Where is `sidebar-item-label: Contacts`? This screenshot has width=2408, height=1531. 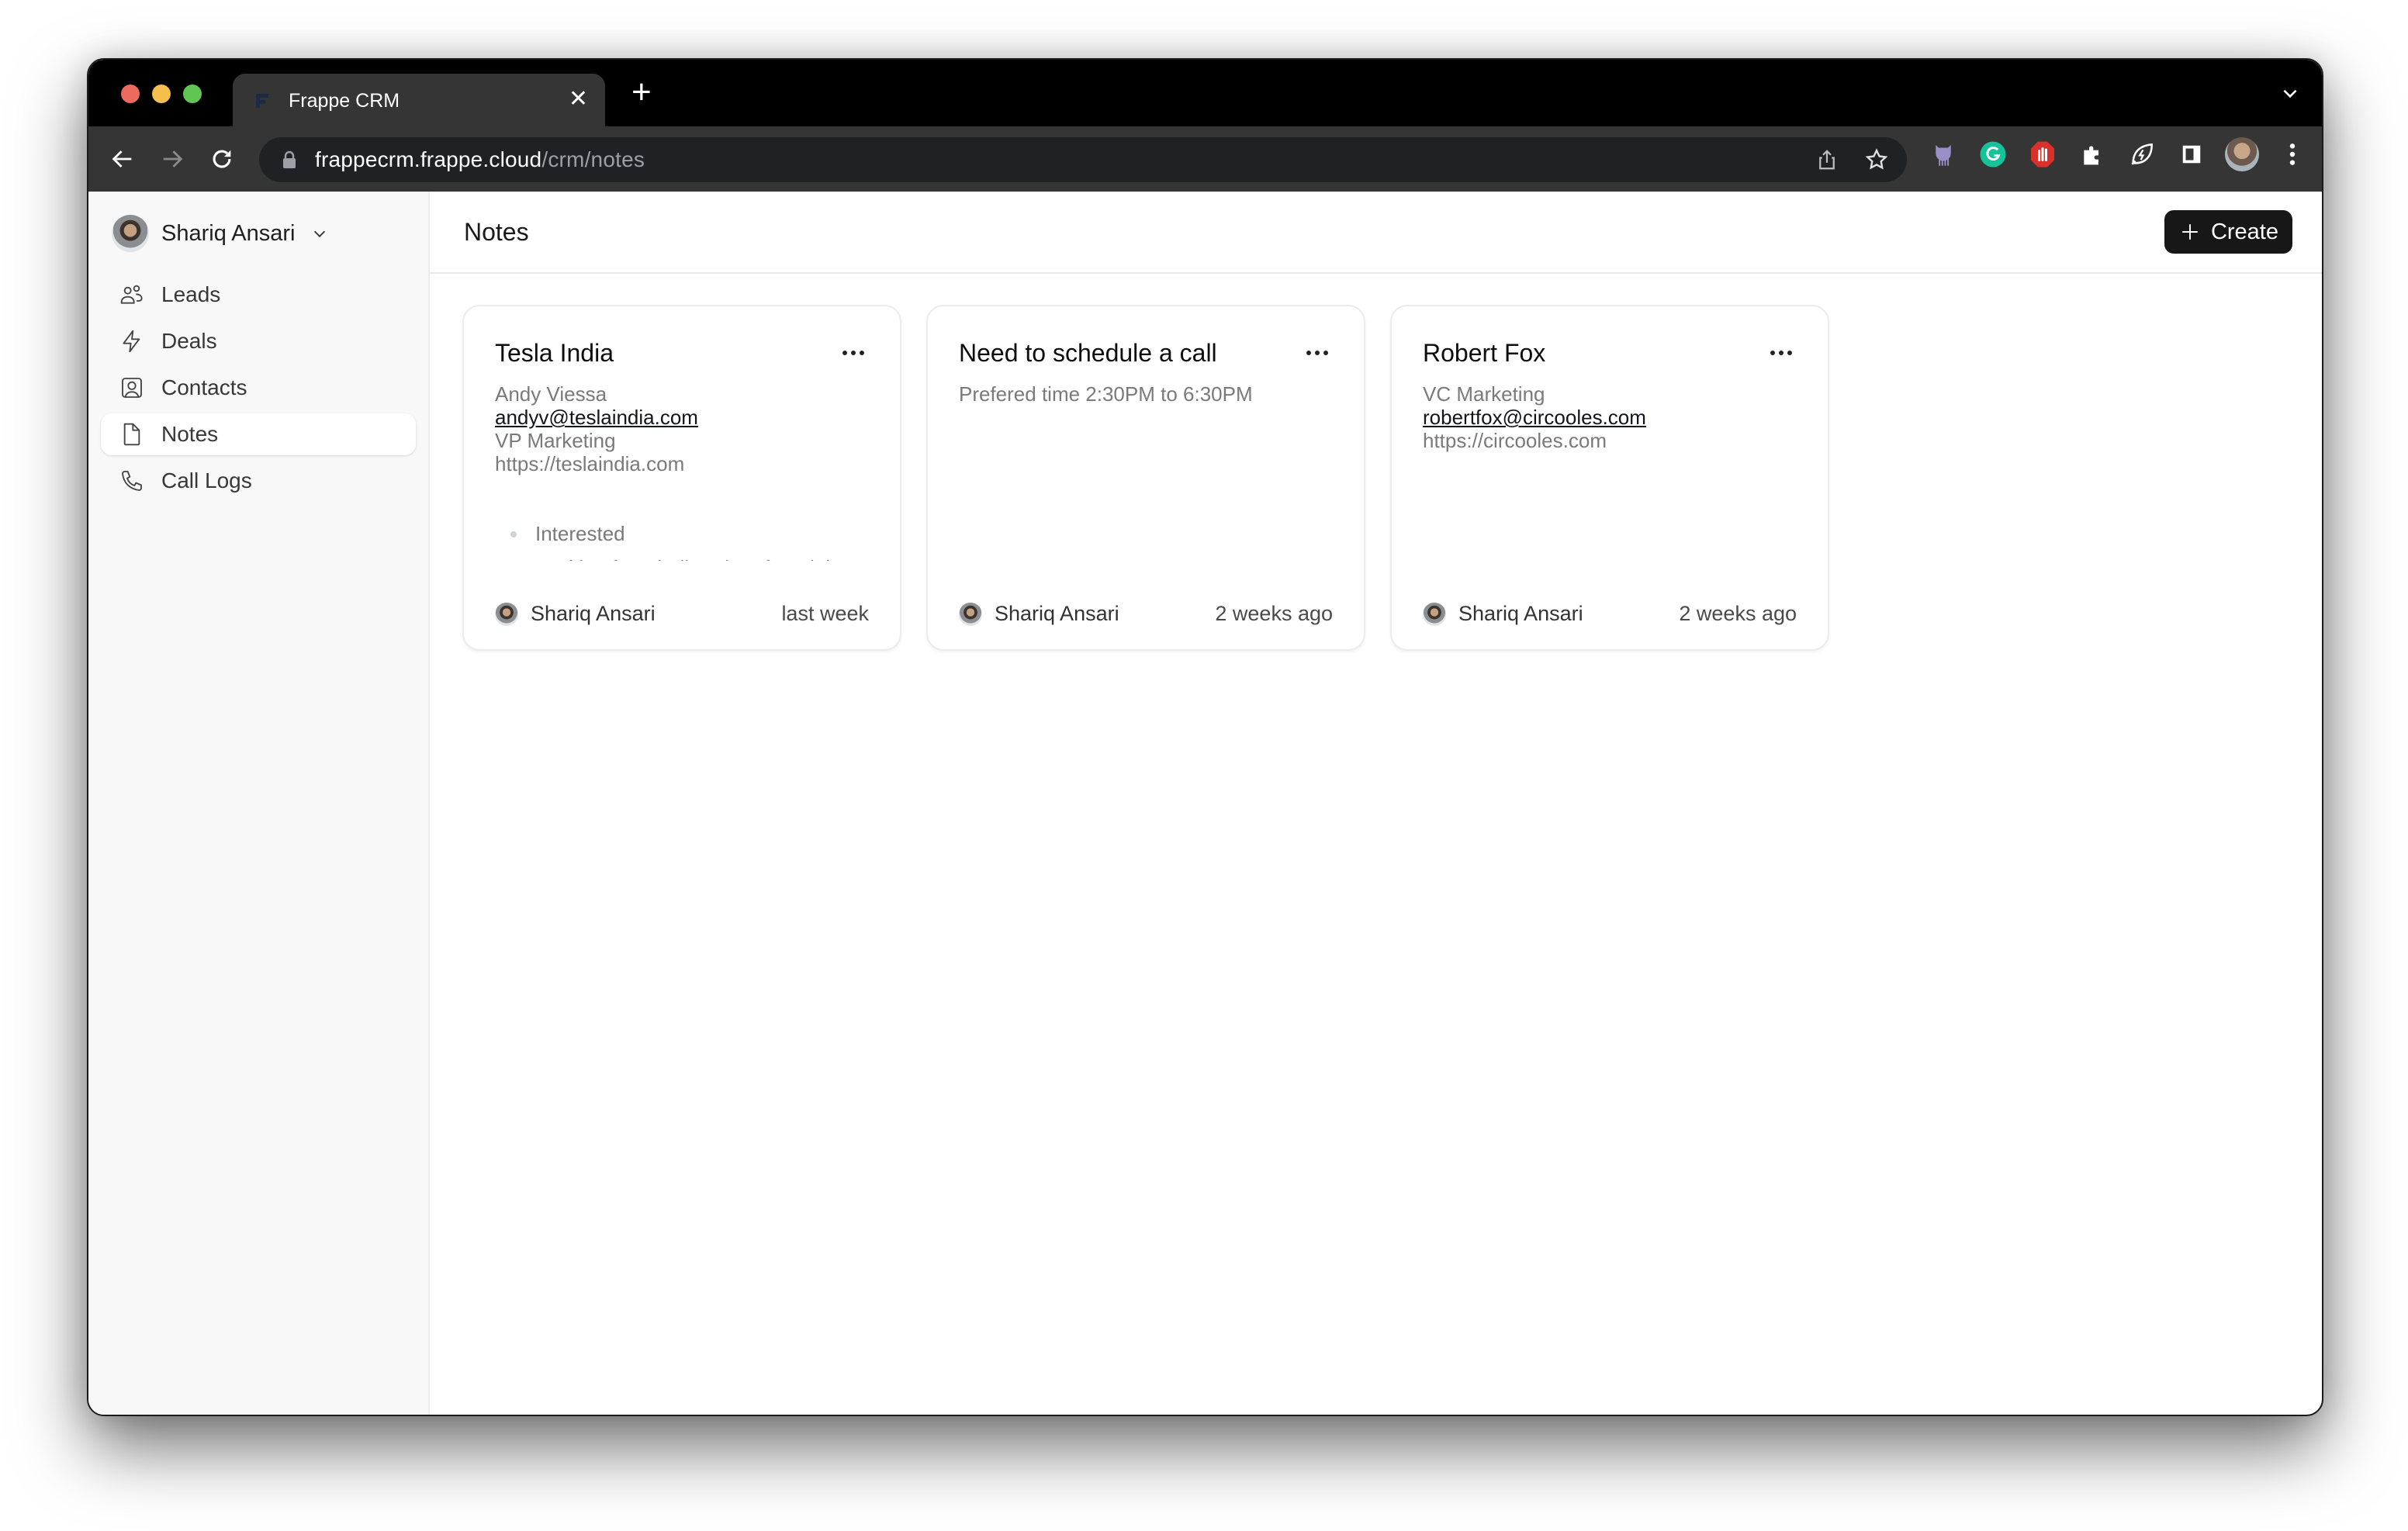
sidebar-item-label: Contacts is located at coordinates (204, 387).